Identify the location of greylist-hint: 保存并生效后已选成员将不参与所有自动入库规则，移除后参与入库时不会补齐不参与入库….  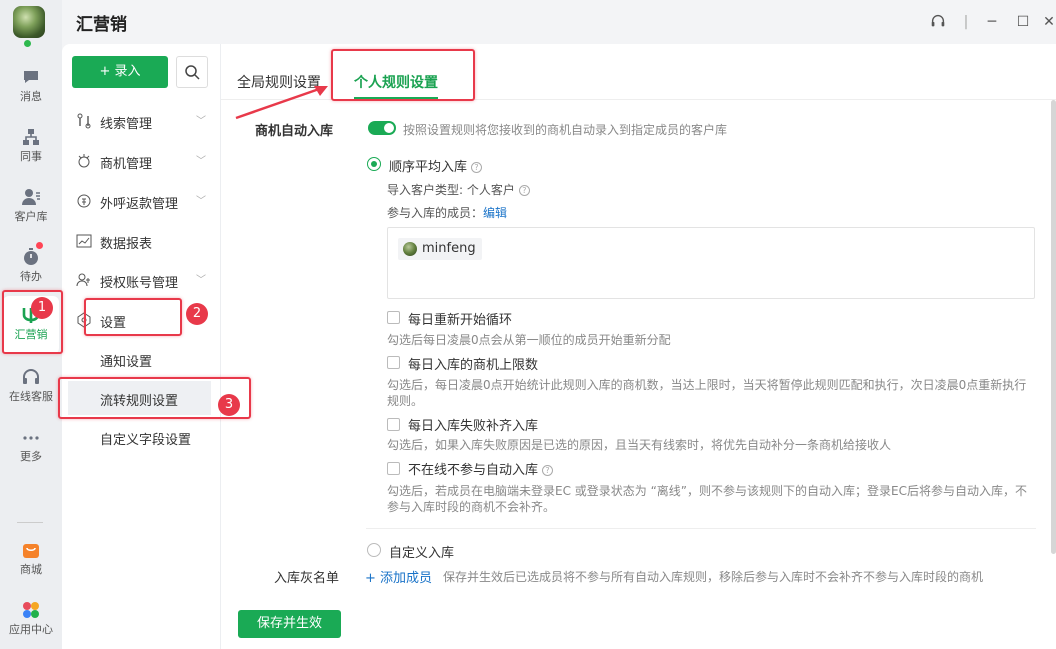
(713, 577).